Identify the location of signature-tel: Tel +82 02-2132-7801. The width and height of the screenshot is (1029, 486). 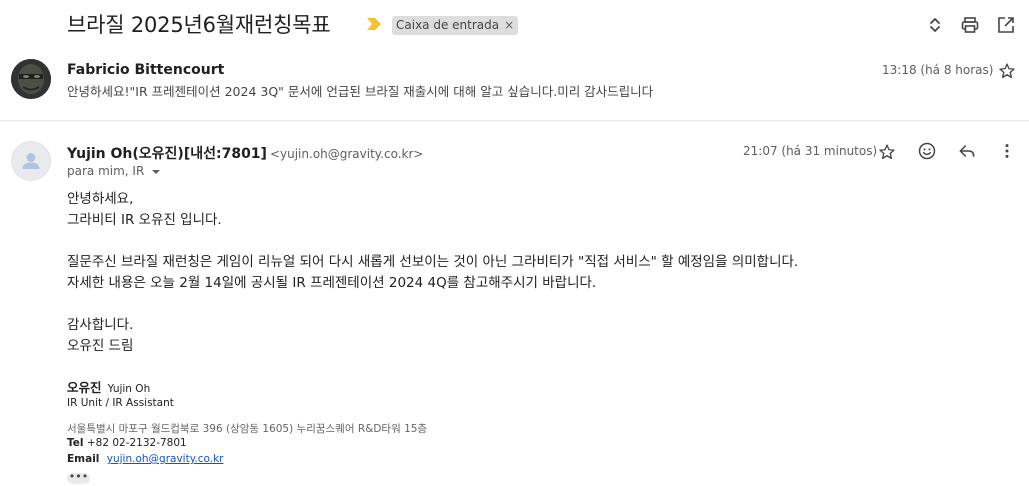
(127, 443).